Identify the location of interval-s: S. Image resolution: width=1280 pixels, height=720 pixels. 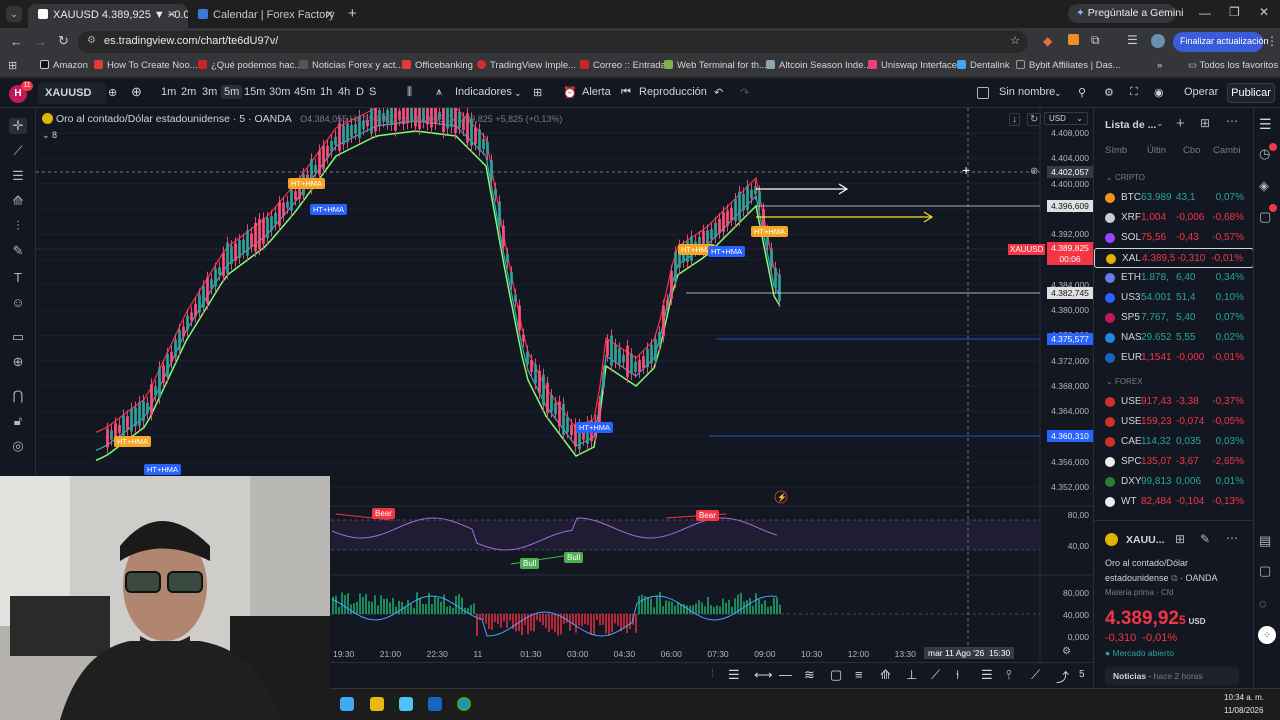
(372, 92).